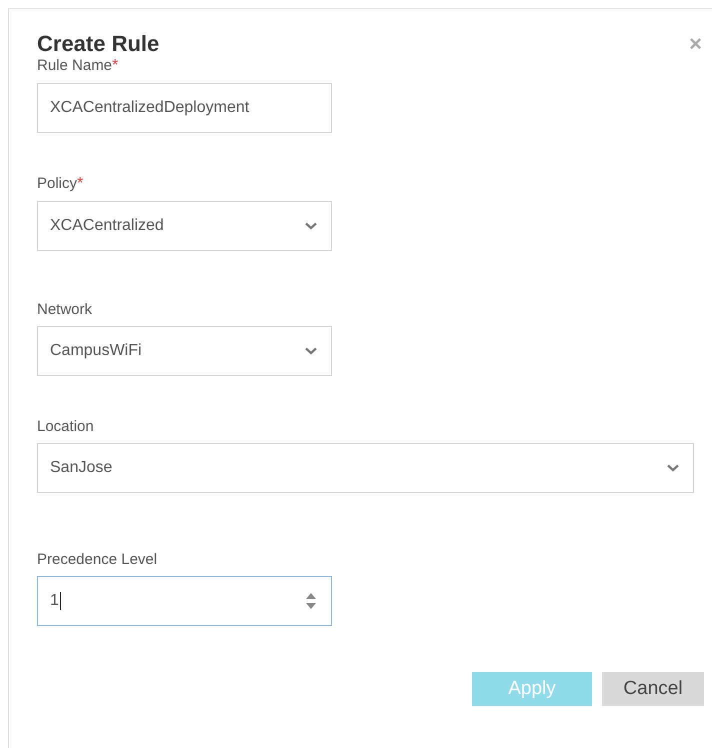 This screenshot has height=748, width=712. Describe the element at coordinates (311, 601) in the screenshot. I see `spinner-icon` at that location.